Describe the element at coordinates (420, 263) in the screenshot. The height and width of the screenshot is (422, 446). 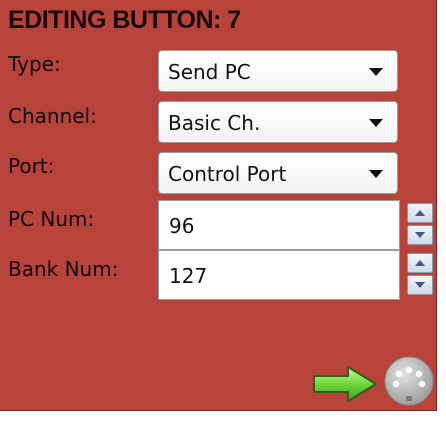
I see `bank-num-increment-button` at that location.